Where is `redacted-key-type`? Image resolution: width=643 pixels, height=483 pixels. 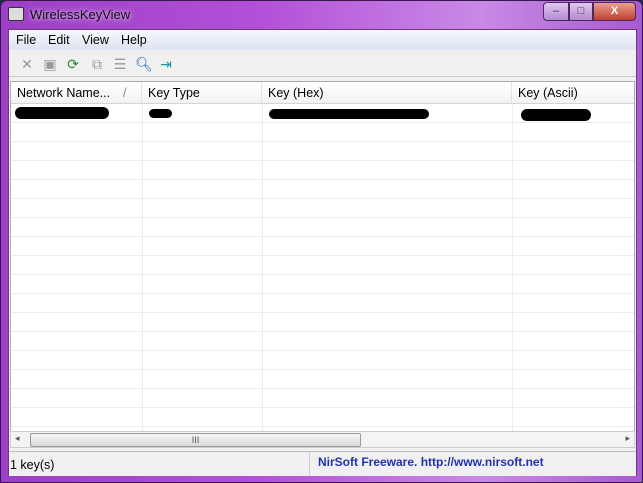
redacted-key-type is located at coordinates (160, 113).